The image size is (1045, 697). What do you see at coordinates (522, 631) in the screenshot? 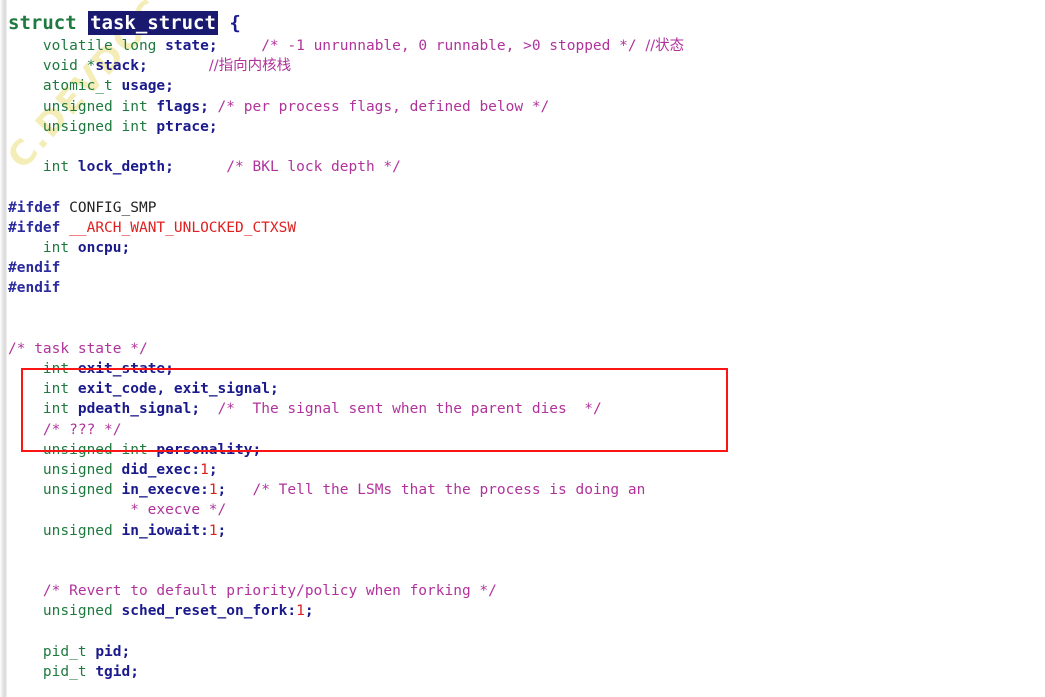
I see `code-line-30-blank` at bounding box center [522, 631].